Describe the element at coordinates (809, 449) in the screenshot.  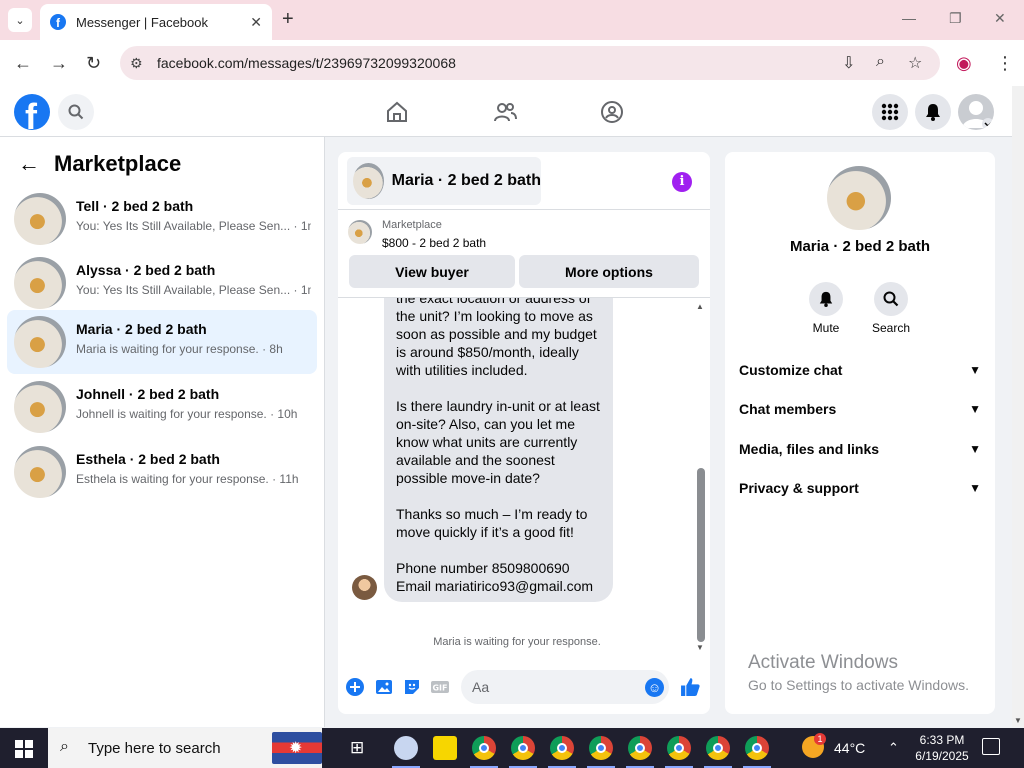
I see `section-label: Media, files and links` at that location.